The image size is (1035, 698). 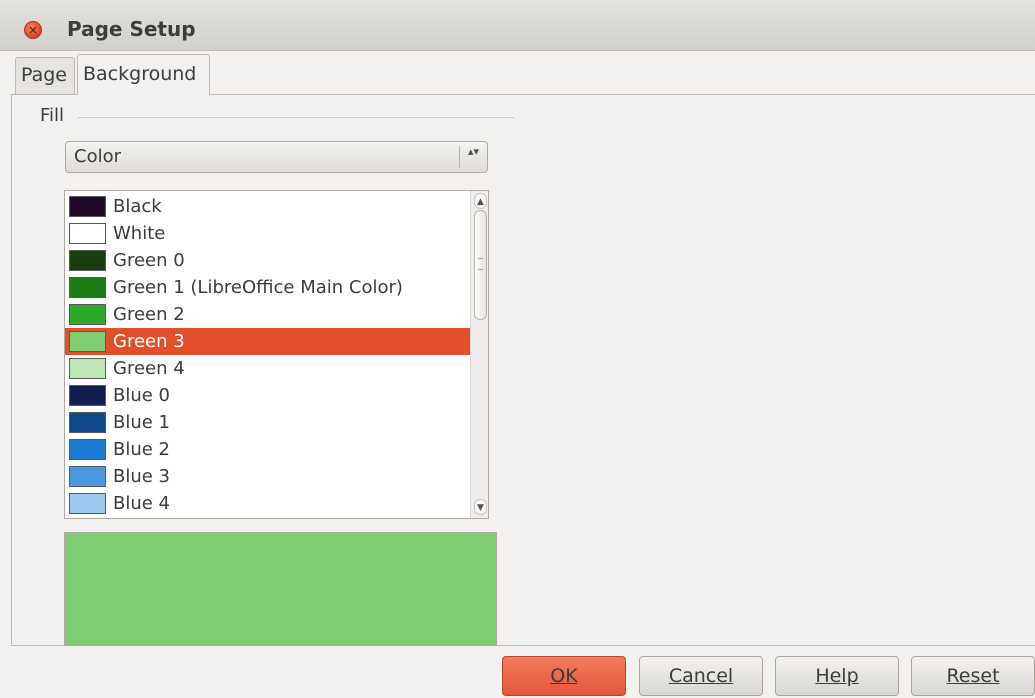 What do you see at coordinates (149, 314) in the screenshot?
I see `list-item-label: Green 2` at bounding box center [149, 314].